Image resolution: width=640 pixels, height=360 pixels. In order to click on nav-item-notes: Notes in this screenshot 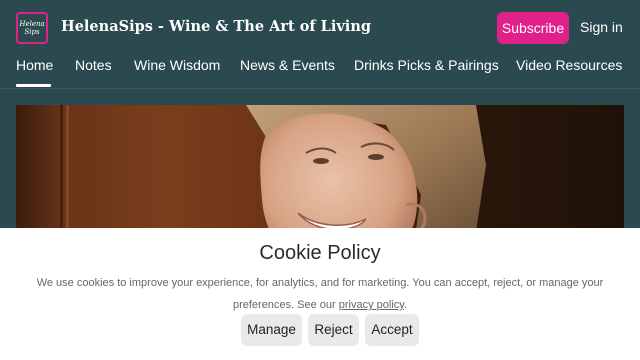, I will do `click(93, 65)`.